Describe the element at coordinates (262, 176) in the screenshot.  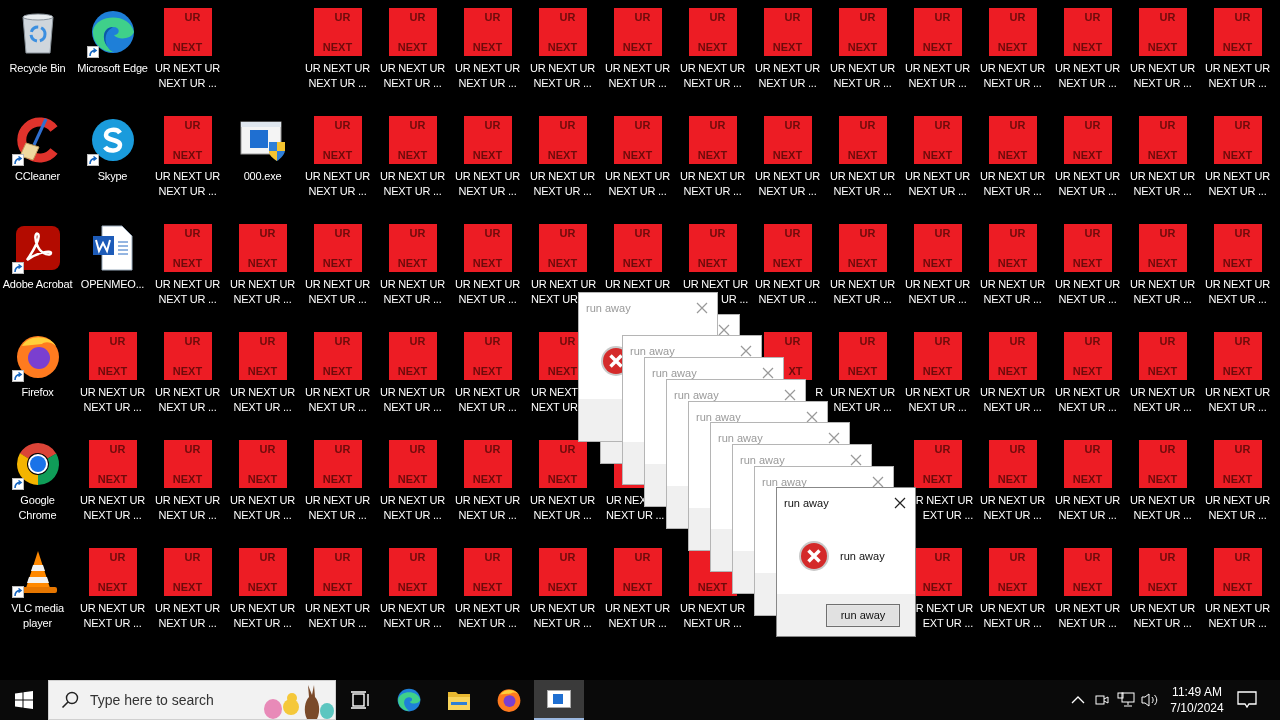
I see `desktop-icon-label: 000.exe` at that location.